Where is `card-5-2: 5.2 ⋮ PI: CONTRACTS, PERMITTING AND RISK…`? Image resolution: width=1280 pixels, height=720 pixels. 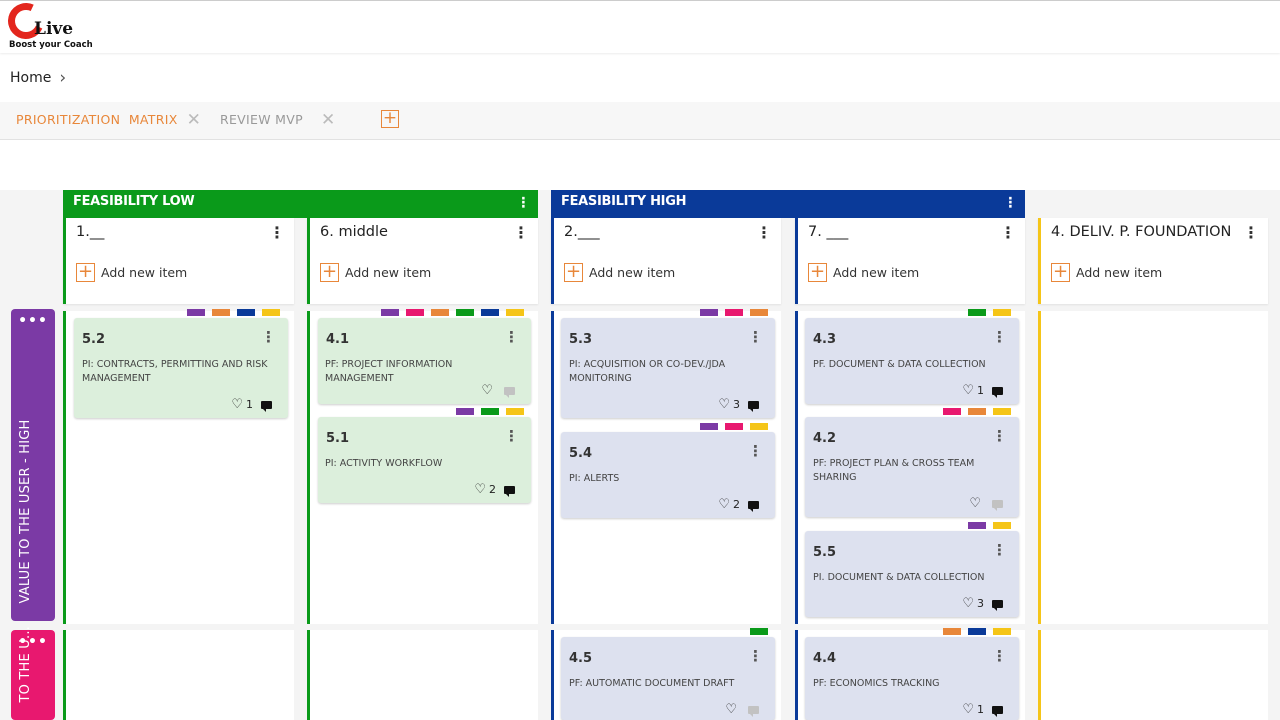 card-5-2: 5.2 ⋮ PI: CONTRACTS, PERMITTING AND RISK… is located at coordinates (181, 368).